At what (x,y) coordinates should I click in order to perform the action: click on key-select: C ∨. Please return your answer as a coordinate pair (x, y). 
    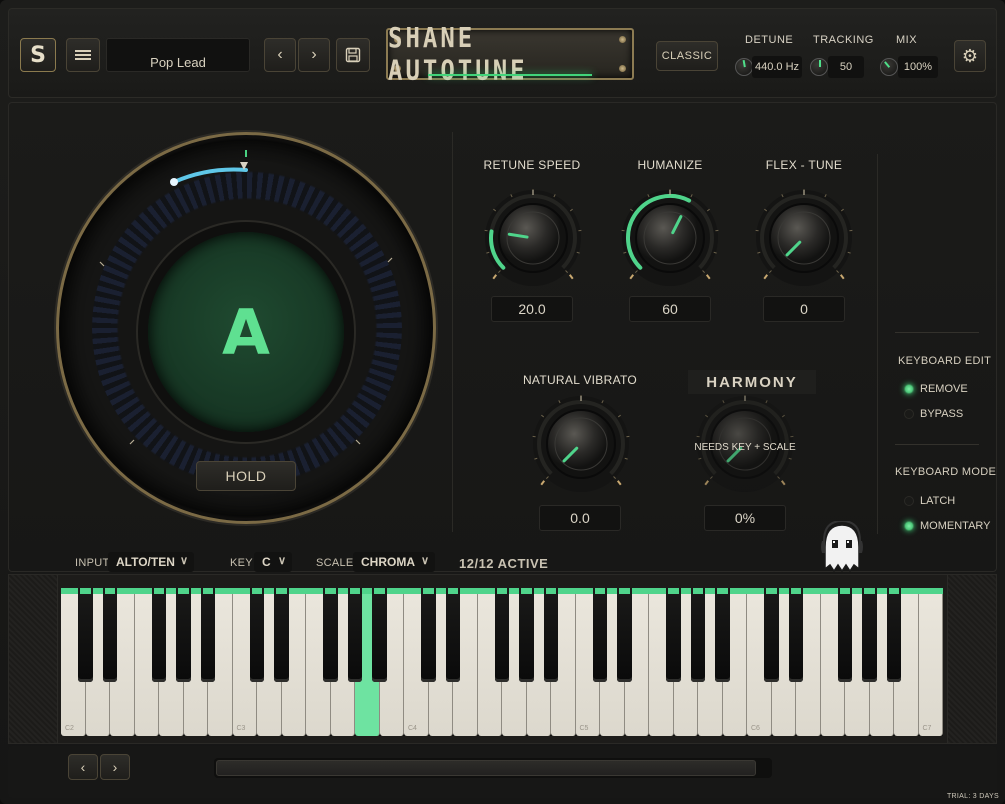
    Looking at the image, I should click on (273, 562).